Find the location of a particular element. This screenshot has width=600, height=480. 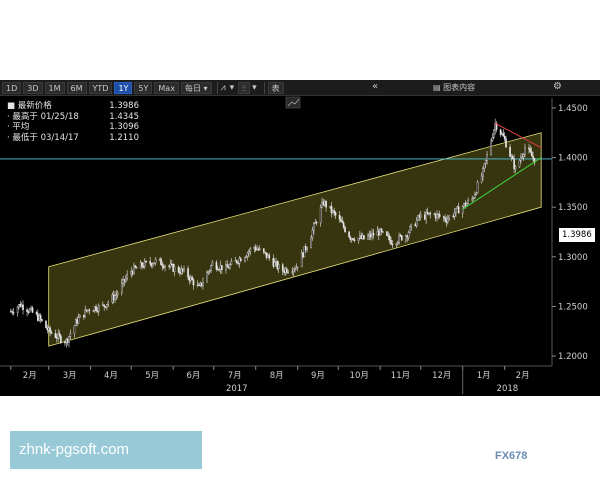

line-chart-icon: ⩘ is located at coordinates (223, 88).